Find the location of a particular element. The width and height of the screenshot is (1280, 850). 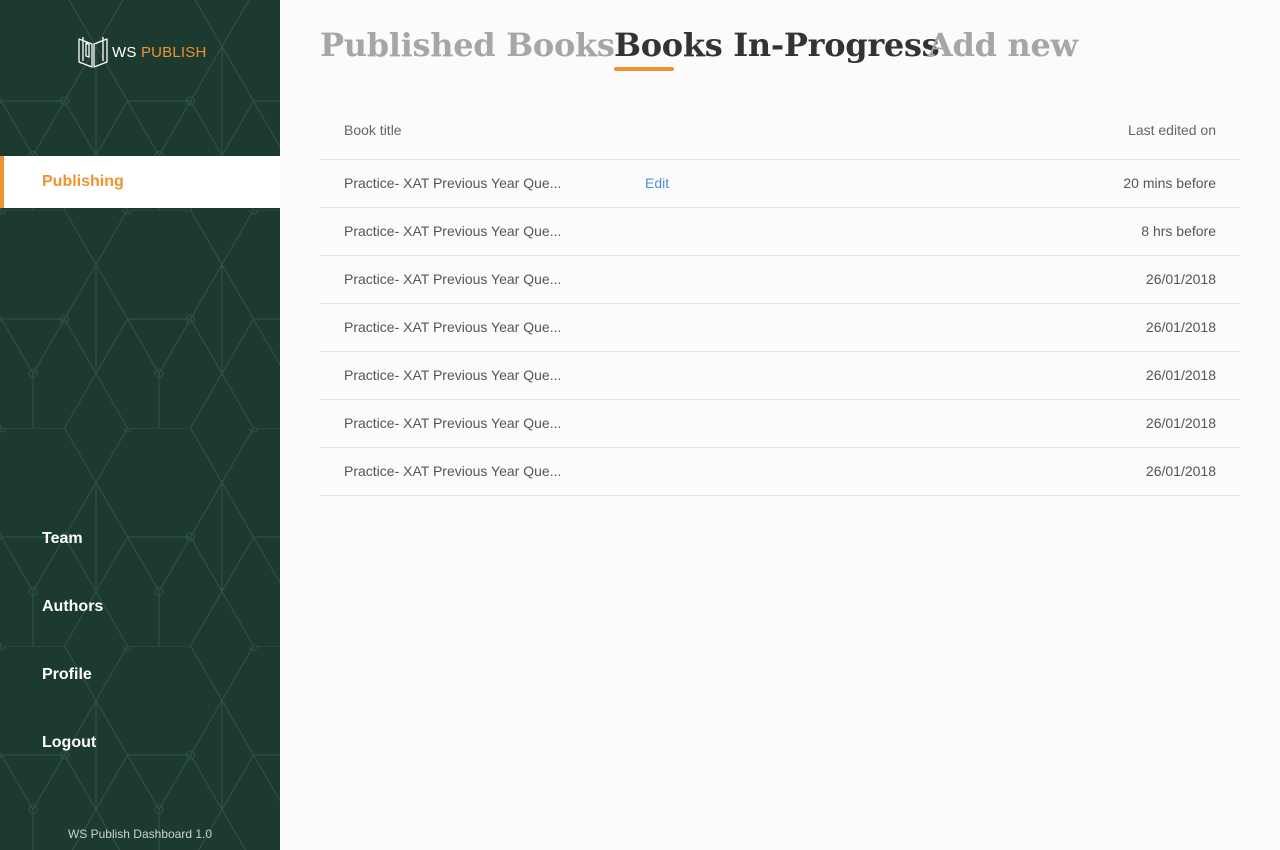

table-header: Book title Last edited on is located at coordinates (780, 132).